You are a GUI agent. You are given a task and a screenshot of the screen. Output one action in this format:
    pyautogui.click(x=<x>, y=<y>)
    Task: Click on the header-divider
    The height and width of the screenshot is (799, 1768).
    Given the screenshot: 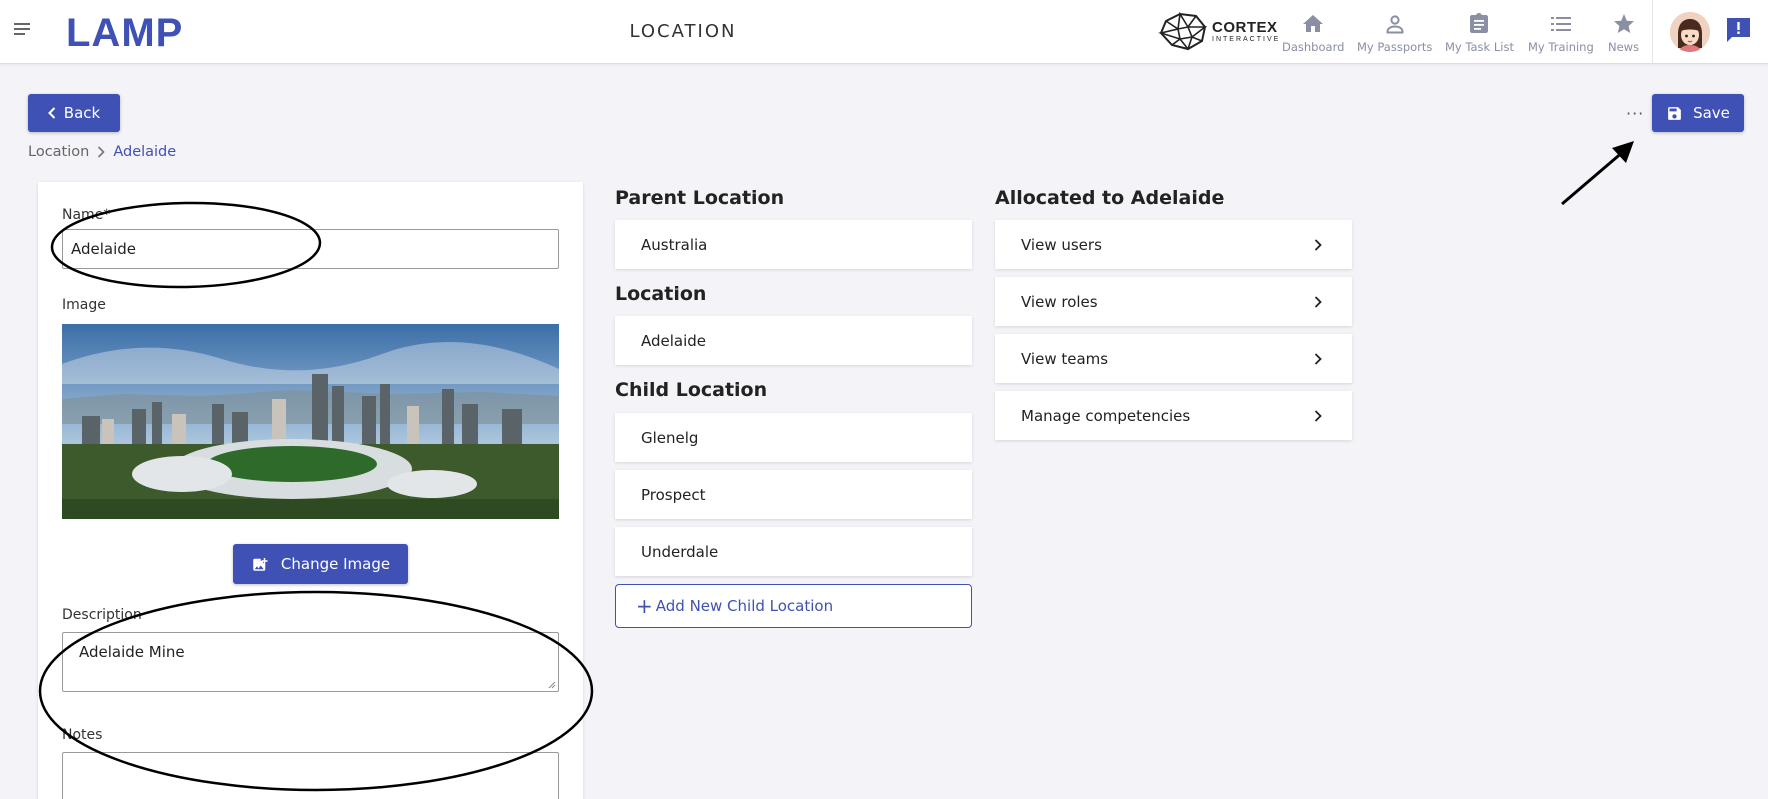 What is the action you would take?
    pyautogui.click(x=1652, y=32)
    